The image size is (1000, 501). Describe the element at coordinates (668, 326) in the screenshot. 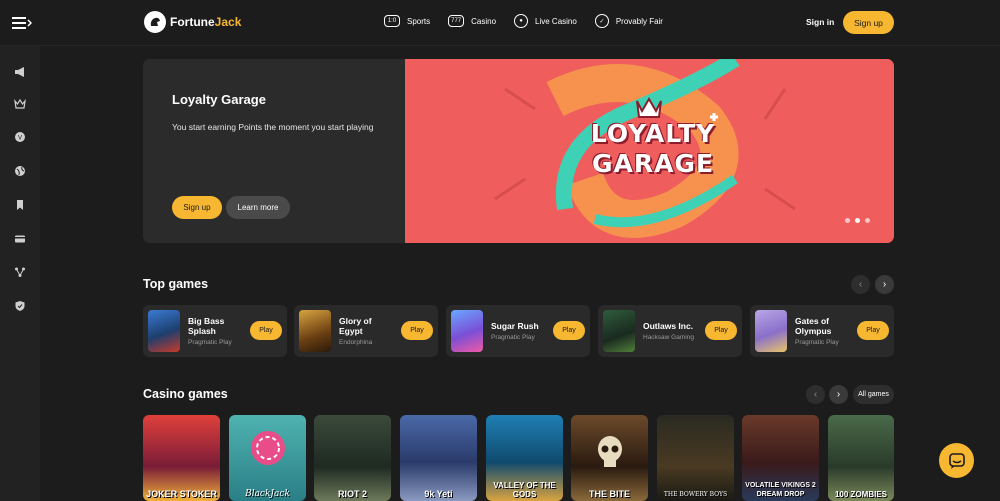

I see `game-name: Outlaws Inc.` at that location.